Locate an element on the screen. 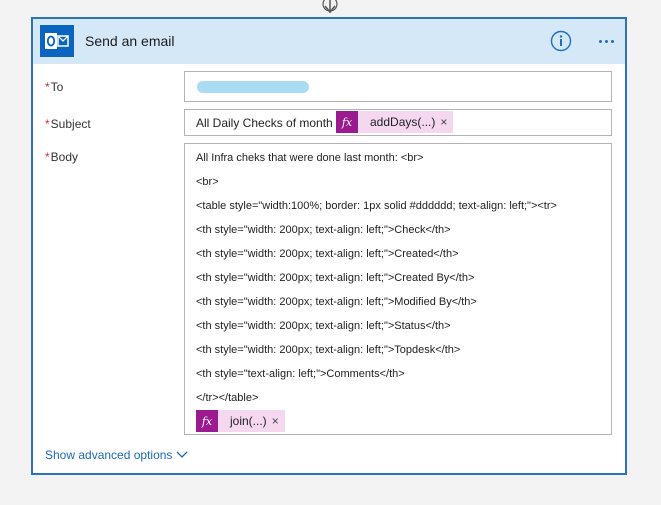 This screenshot has width=661, height=505. info-icon is located at coordinates (561, 41).